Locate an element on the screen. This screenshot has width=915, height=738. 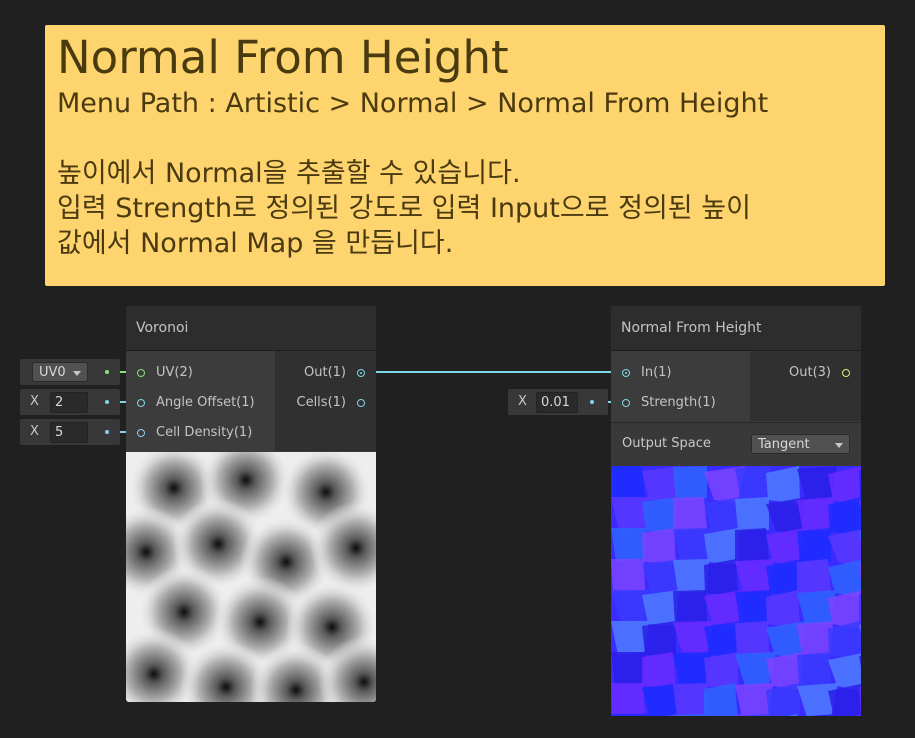
cell-density-input: 5 is located at coordinates (69, 432).